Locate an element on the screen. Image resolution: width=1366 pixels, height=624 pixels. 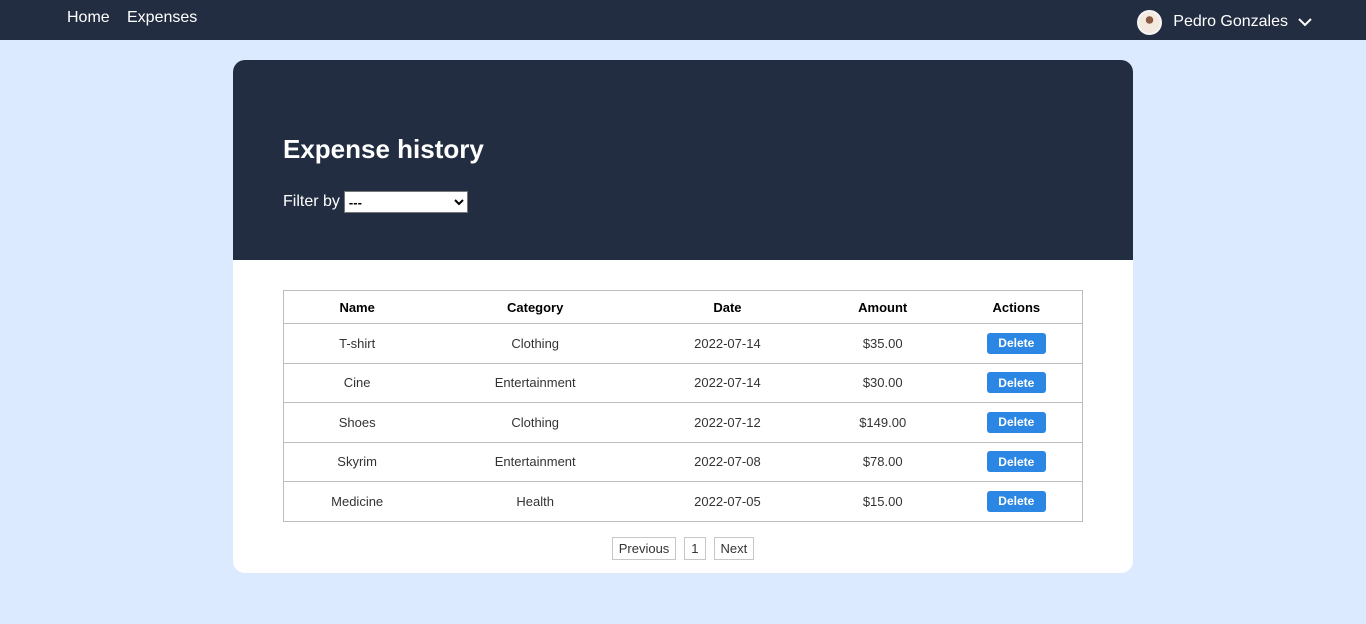
table-header-row: Name Category Date Amount Actions is located at coordinates (683, 307).